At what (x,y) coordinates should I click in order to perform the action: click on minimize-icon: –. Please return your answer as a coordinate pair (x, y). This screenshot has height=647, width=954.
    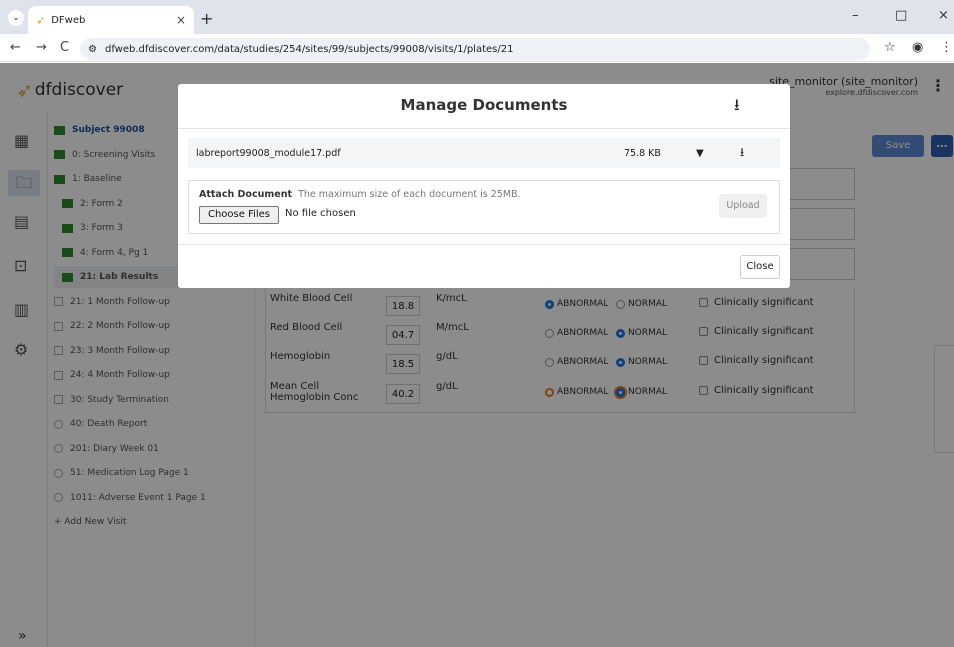
    Looking at the image, I should click on (855, 15).